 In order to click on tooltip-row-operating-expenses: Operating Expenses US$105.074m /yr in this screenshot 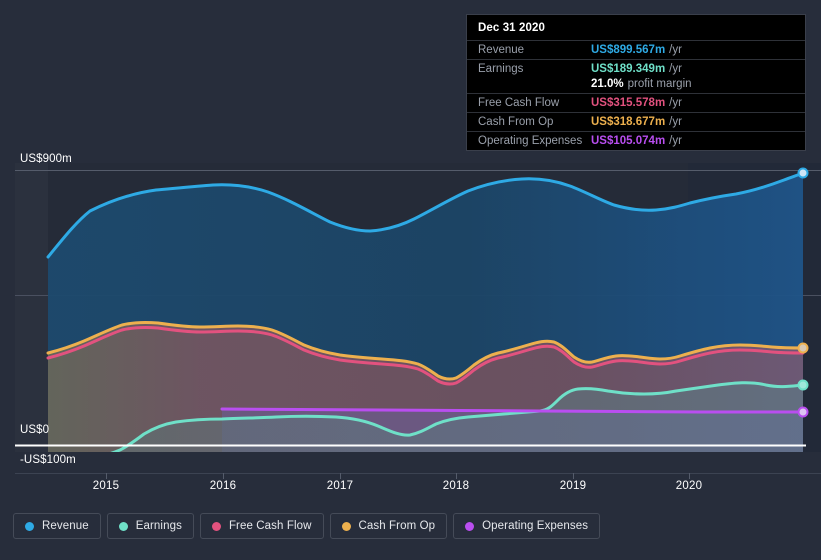, I will do `click(636, 140)`.